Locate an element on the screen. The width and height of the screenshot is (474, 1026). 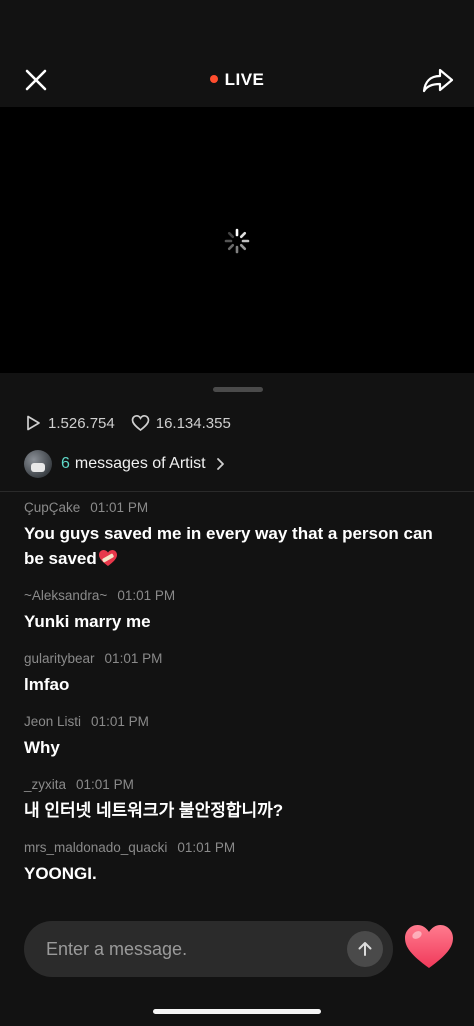
message-meta: gularitybear 01:01 PM is located at coordinates (239, 659).